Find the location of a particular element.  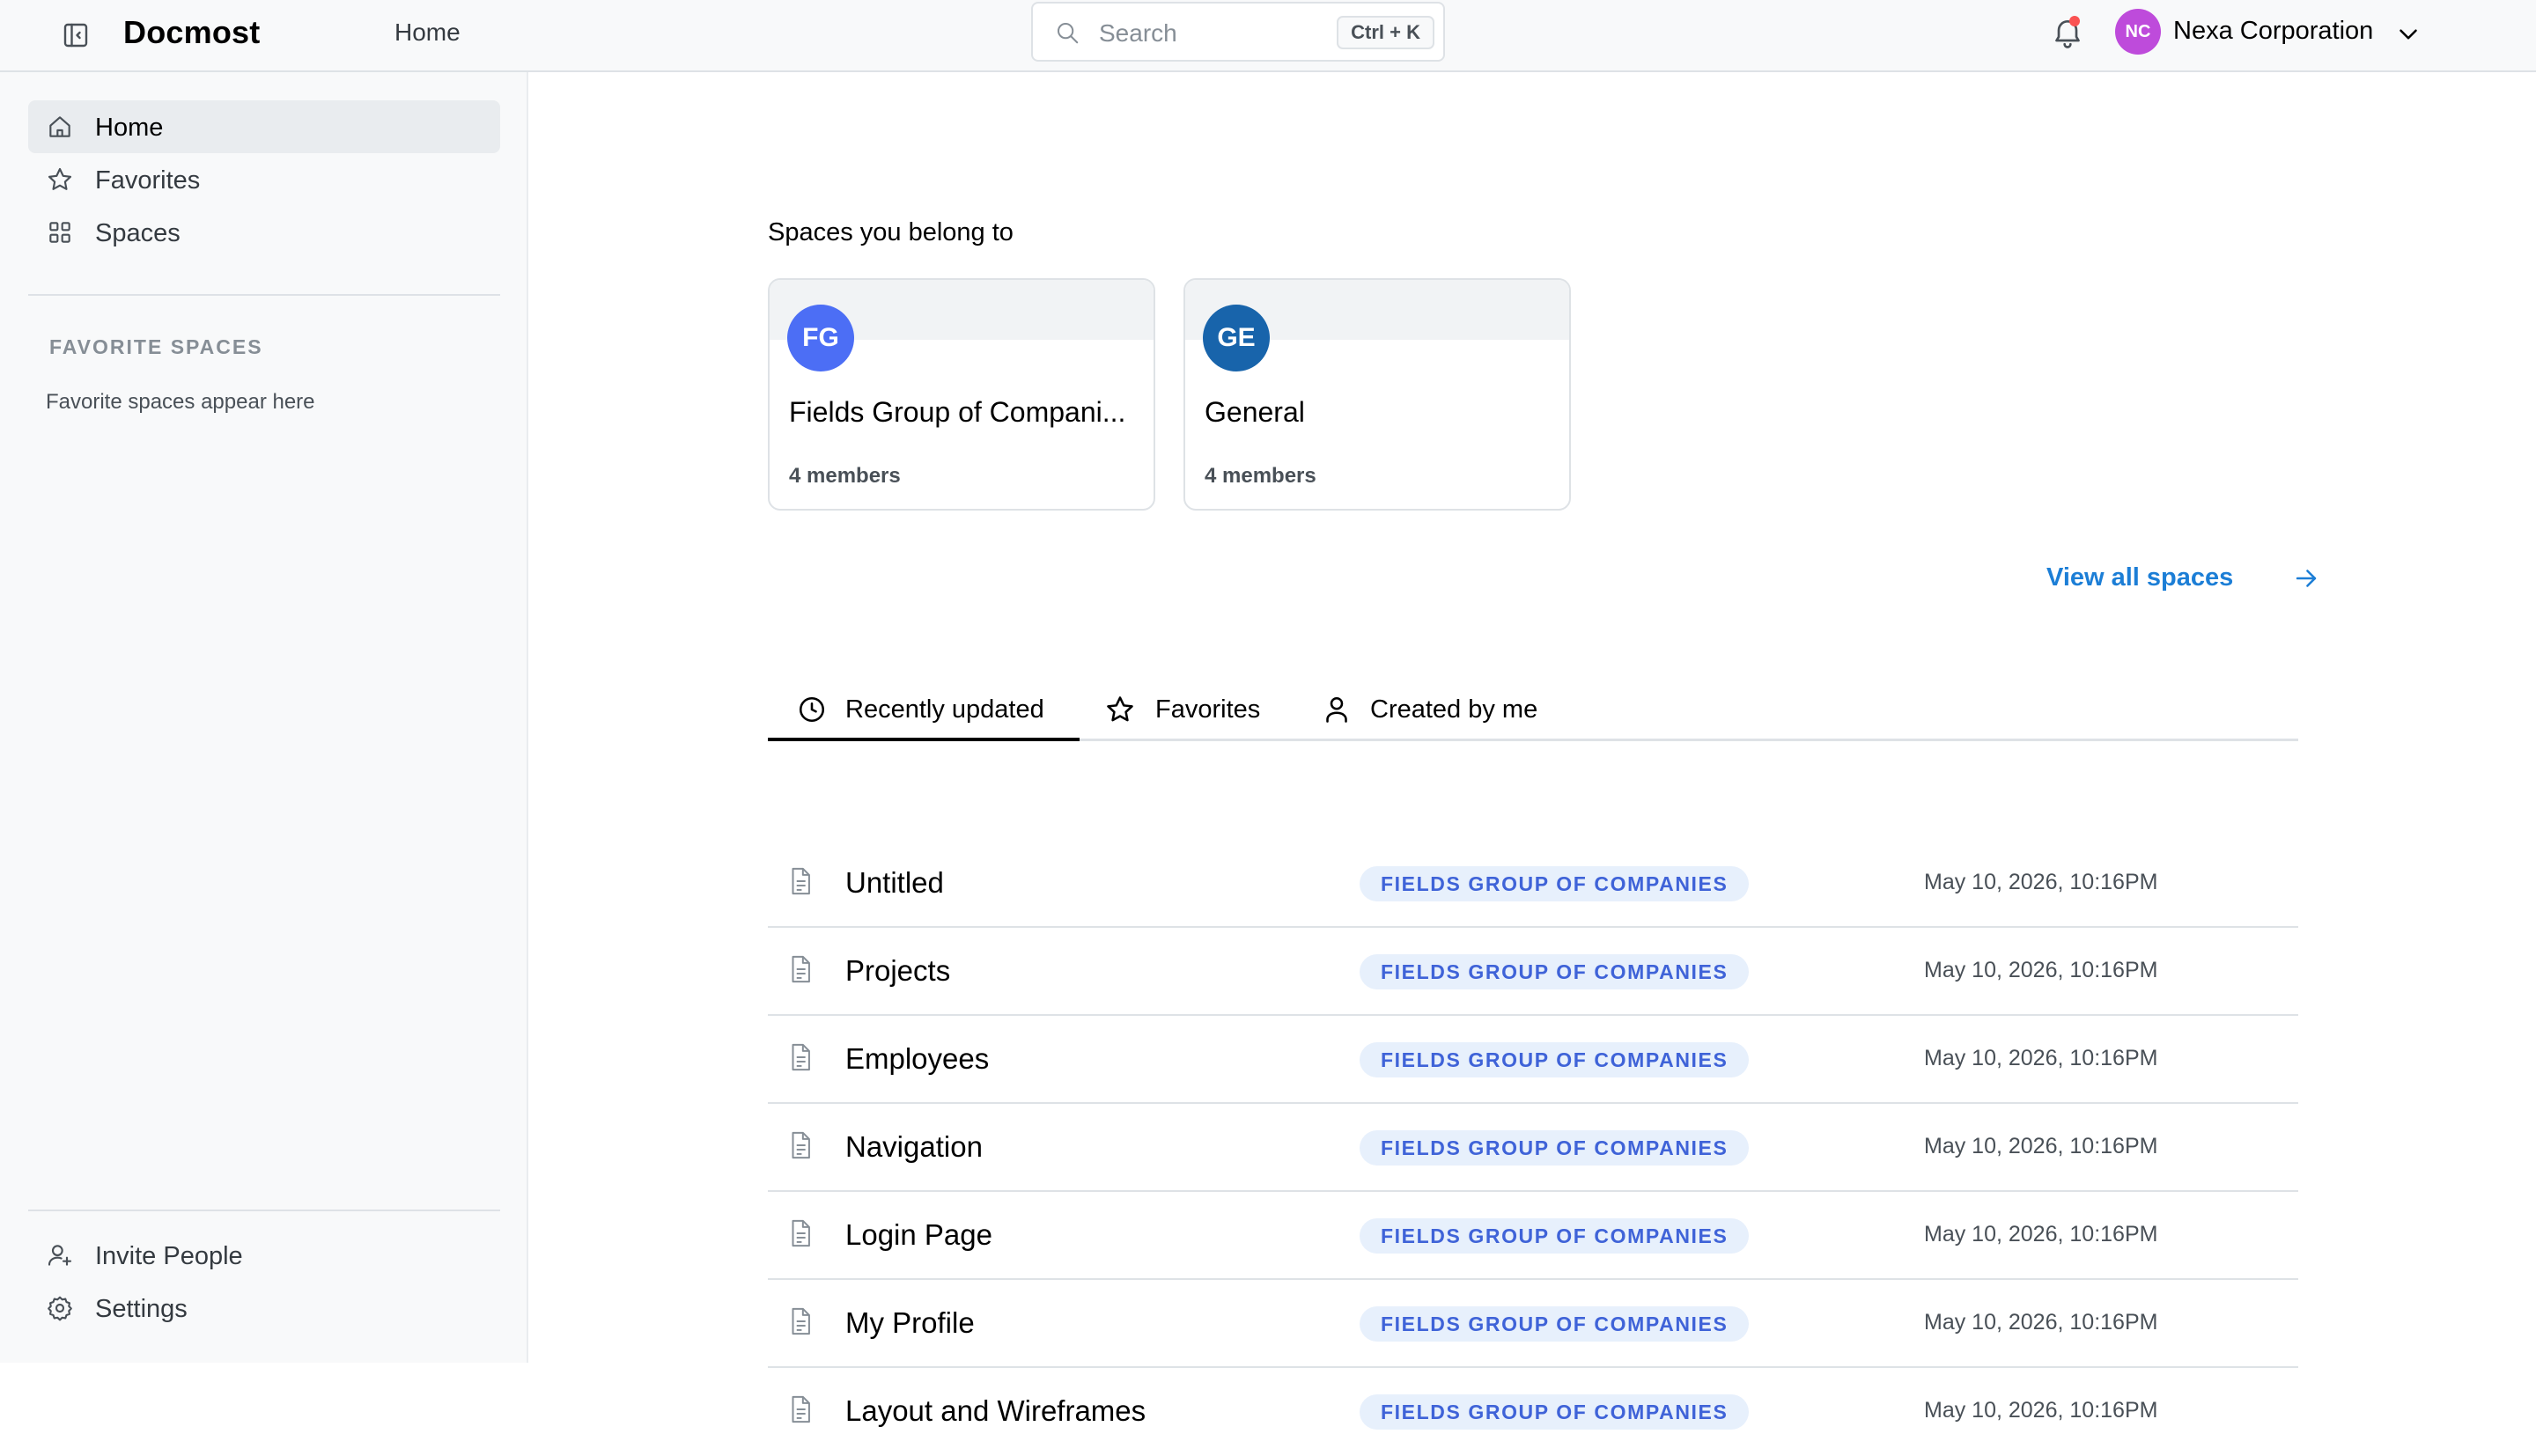

space-card: FG Fields Group of Compani... 4 members is located at coordinates (961, 395).